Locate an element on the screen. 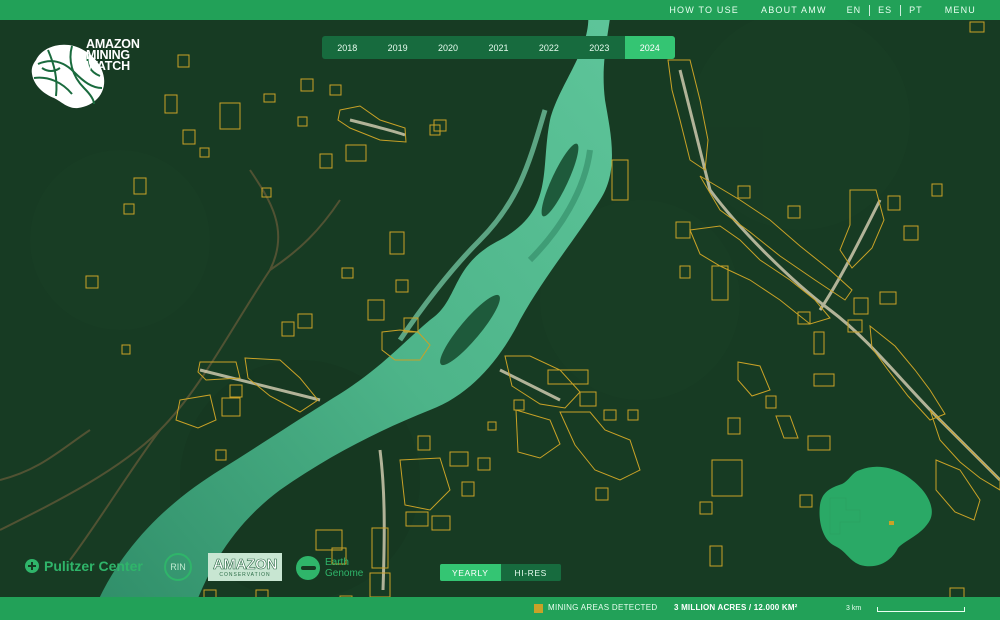 This screenshot has height=620, width=1000. year-2024: 2024 is located at coordinates (649, 47).